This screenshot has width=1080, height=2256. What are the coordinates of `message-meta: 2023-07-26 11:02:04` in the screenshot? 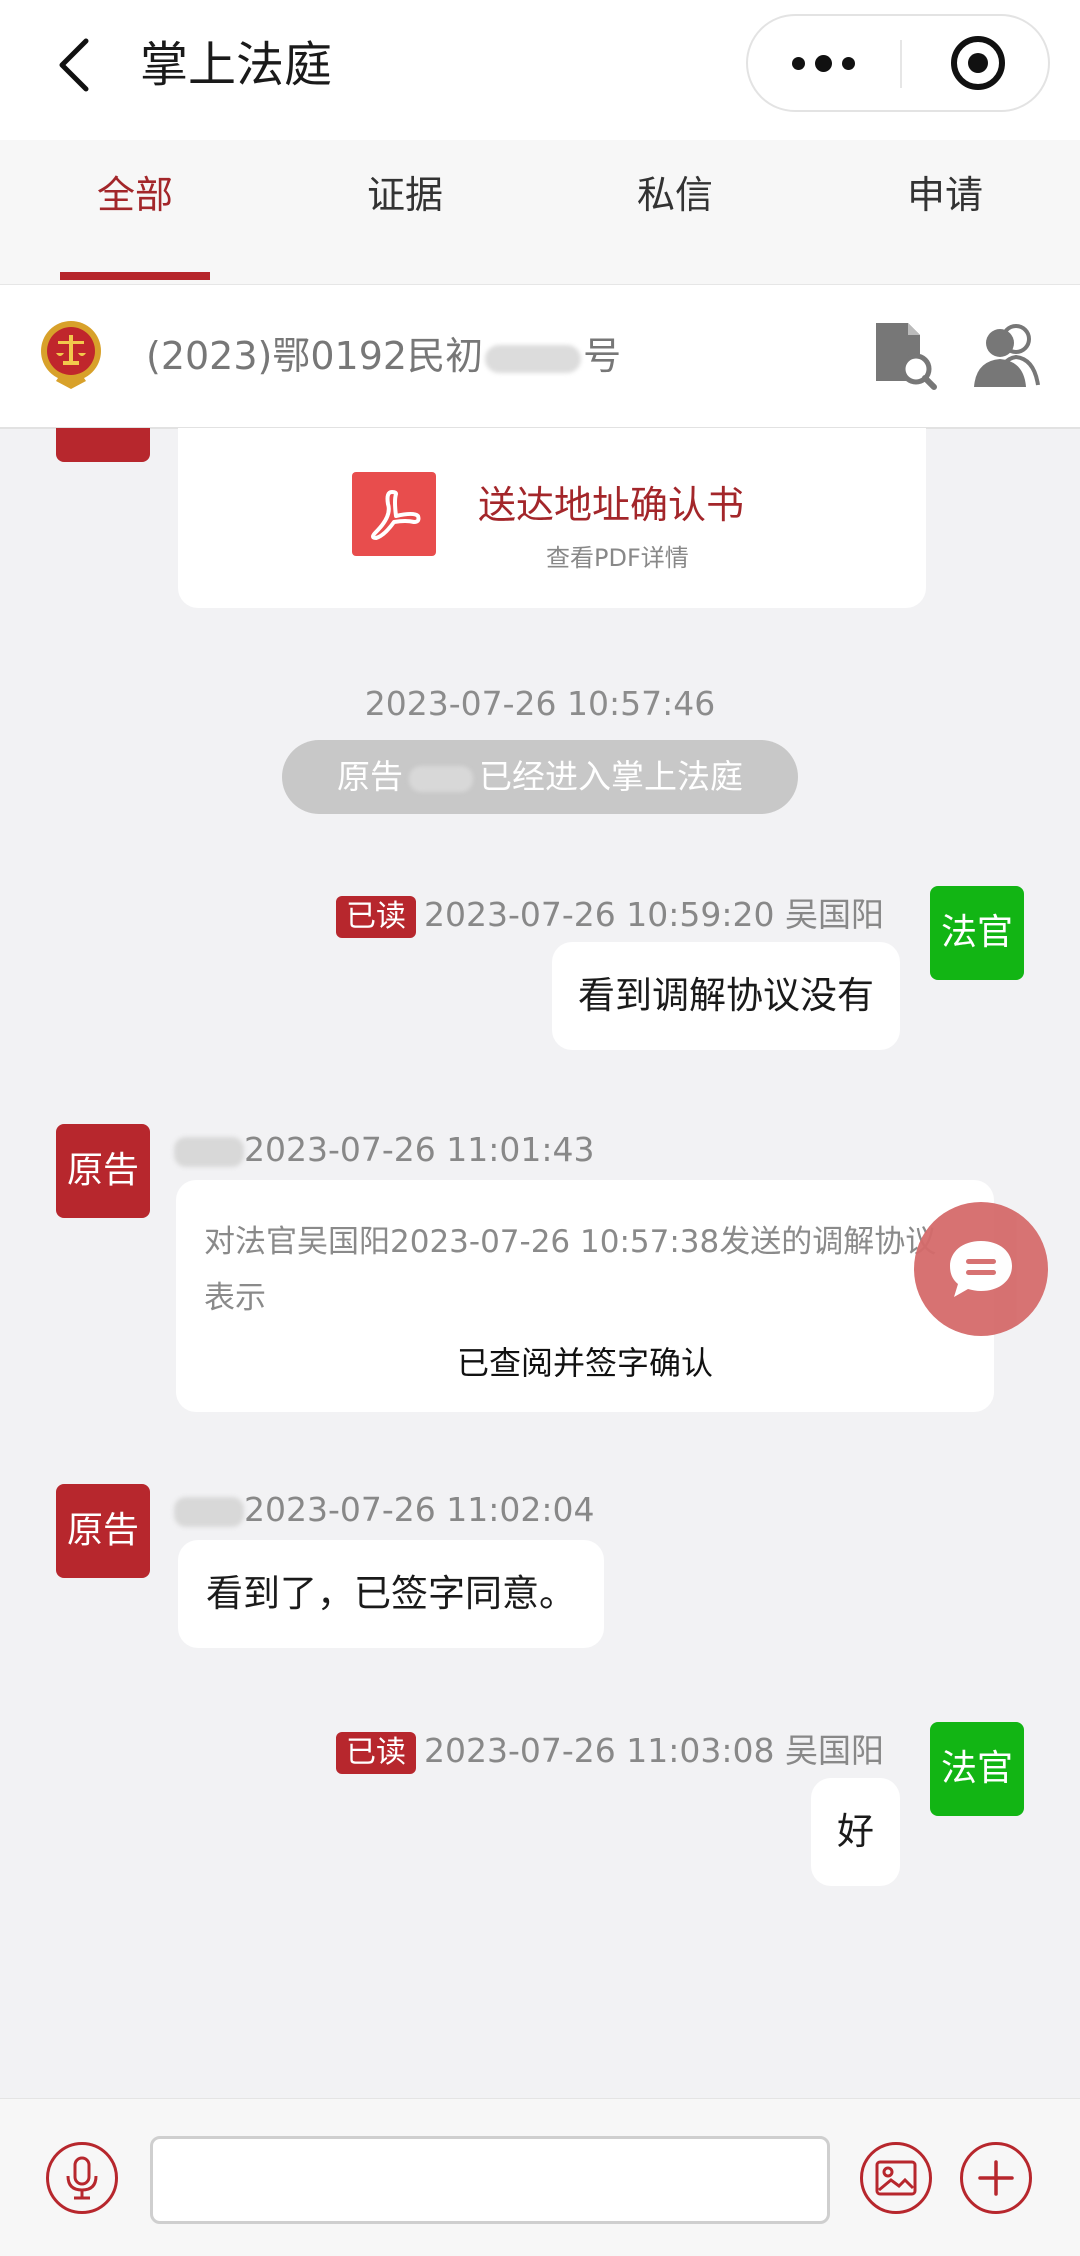 It's located at (384, 1509).